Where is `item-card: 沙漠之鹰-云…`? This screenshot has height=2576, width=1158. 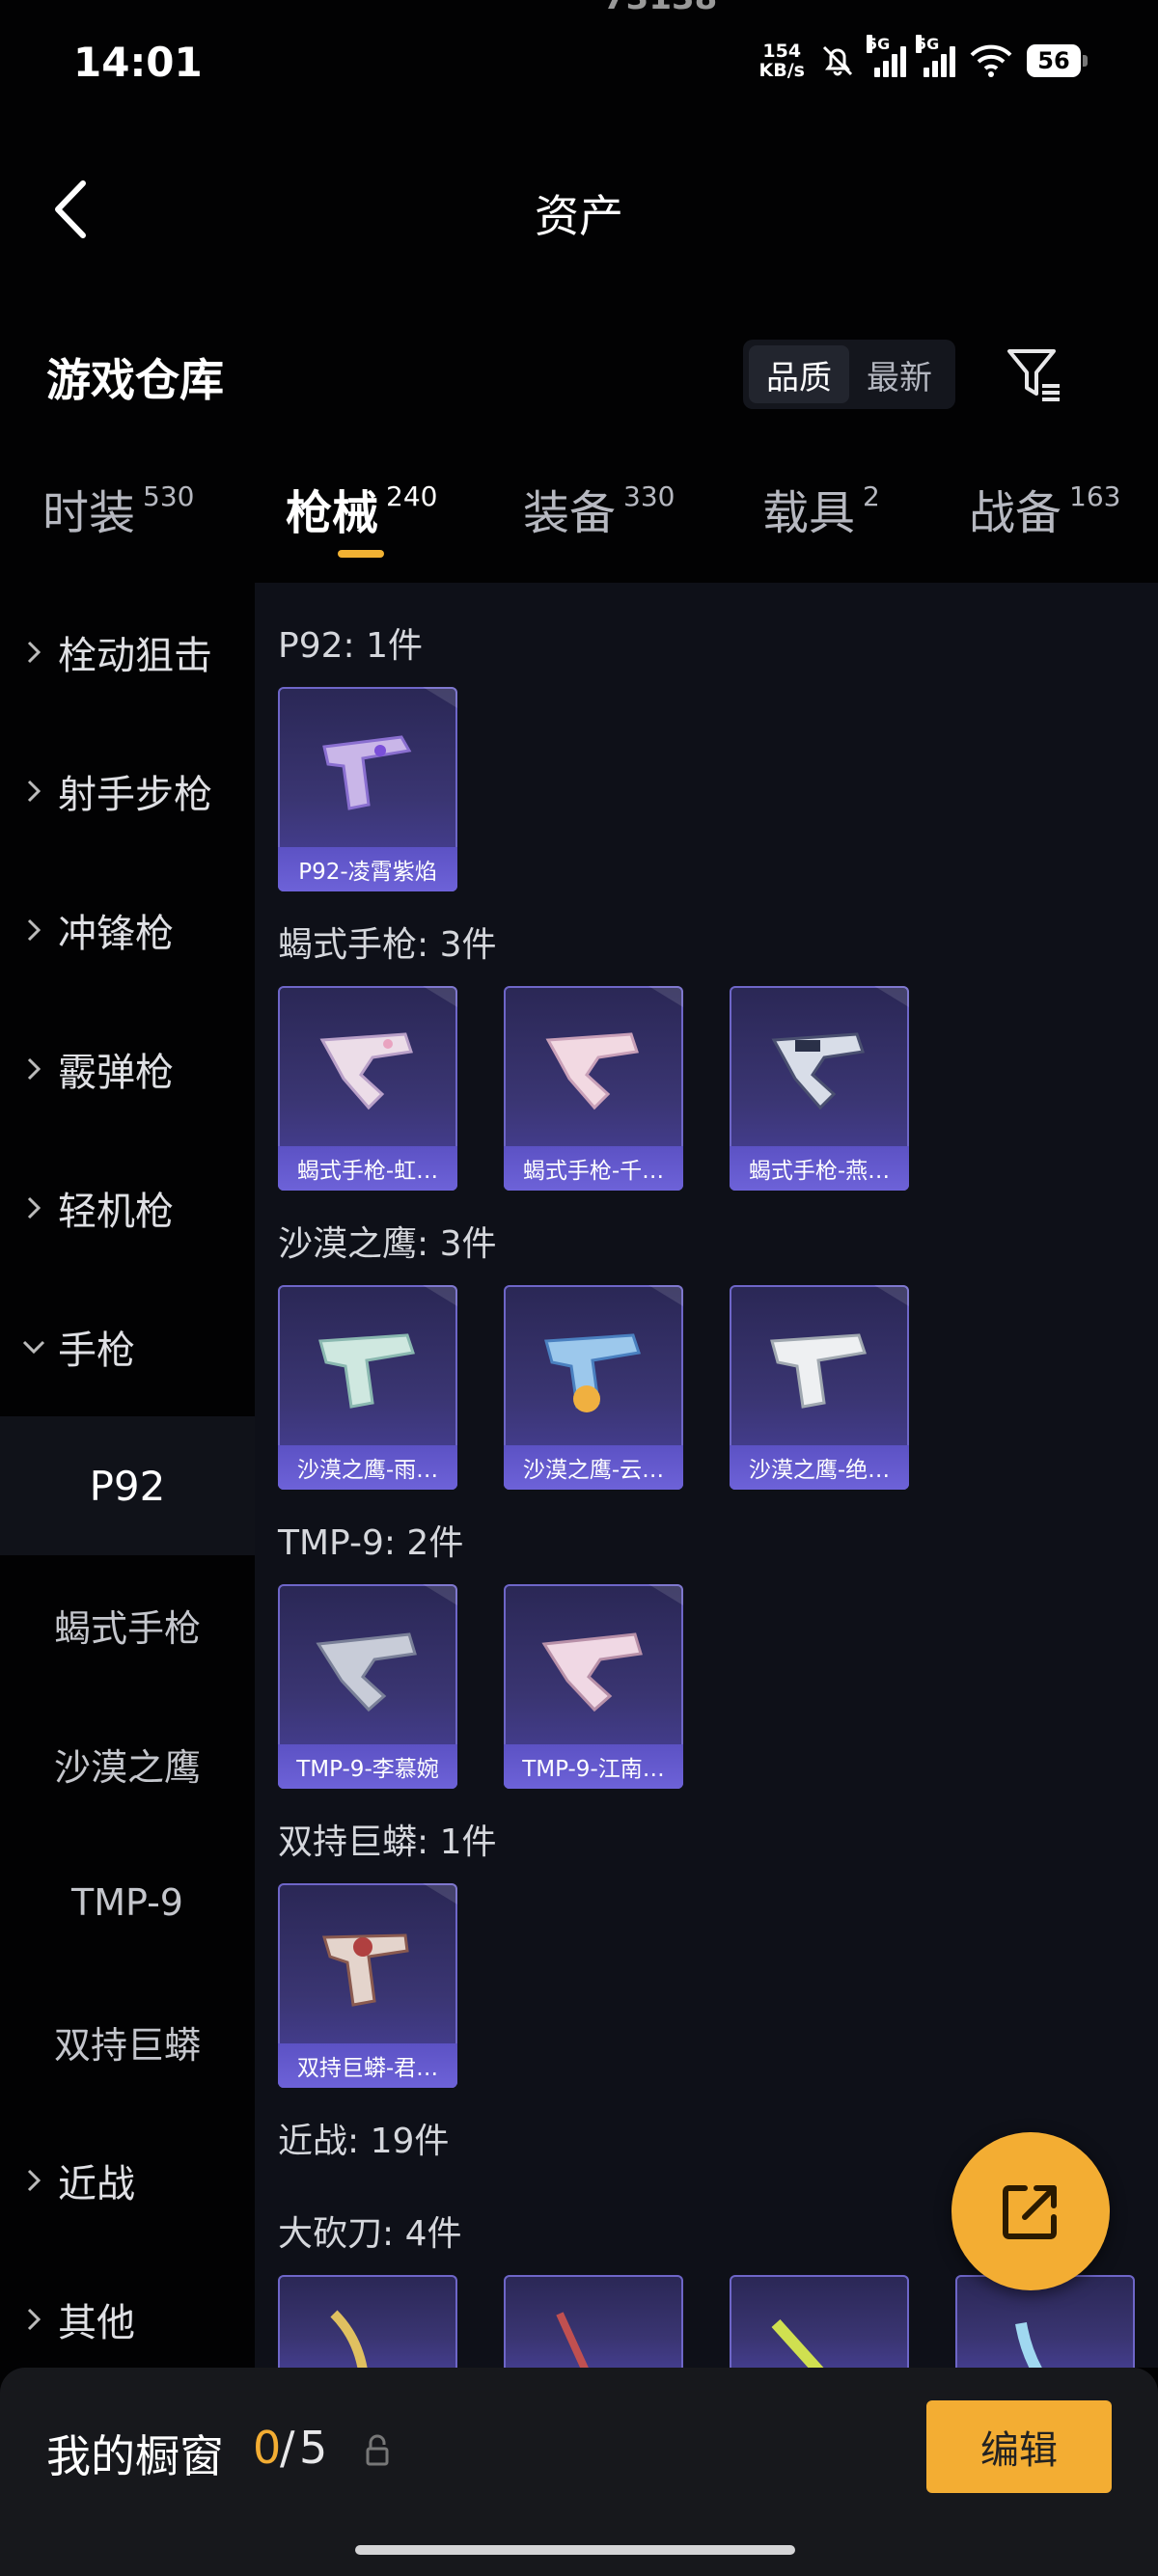
item-card: 沙漠之鹰-云… is located at coordinates (593, 1387).